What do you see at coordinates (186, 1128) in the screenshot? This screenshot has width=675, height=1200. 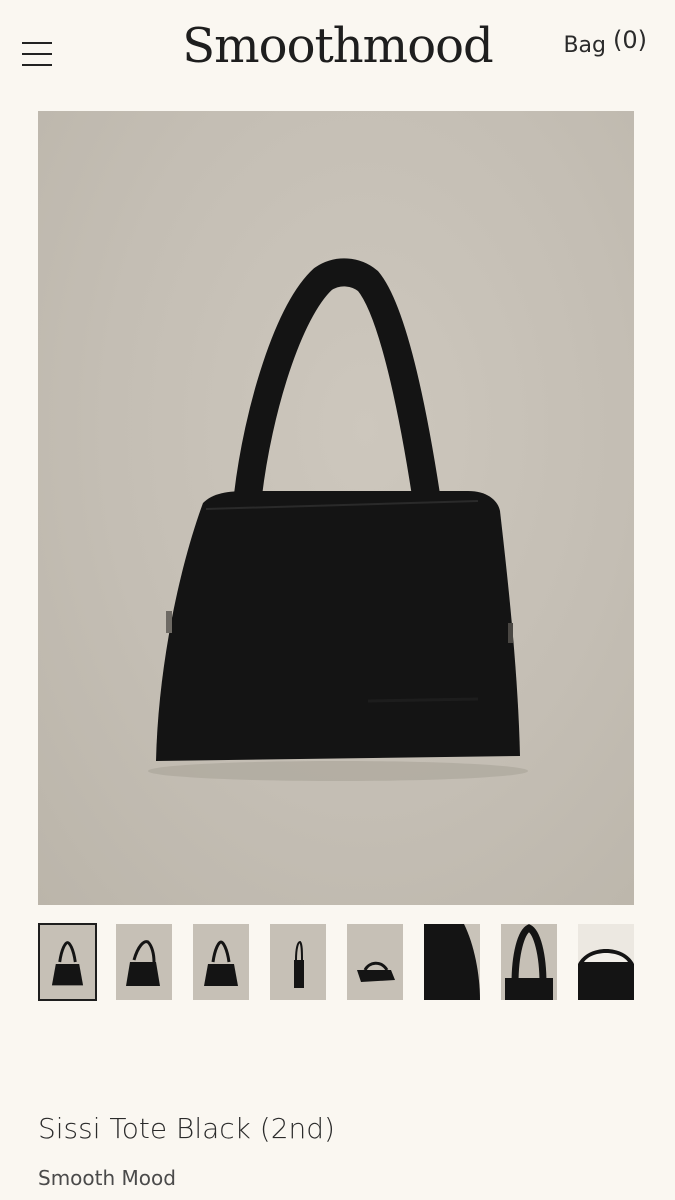 I see `product-title: Sissi Tote Black (2nd)` at bounding box center [186, 1128].